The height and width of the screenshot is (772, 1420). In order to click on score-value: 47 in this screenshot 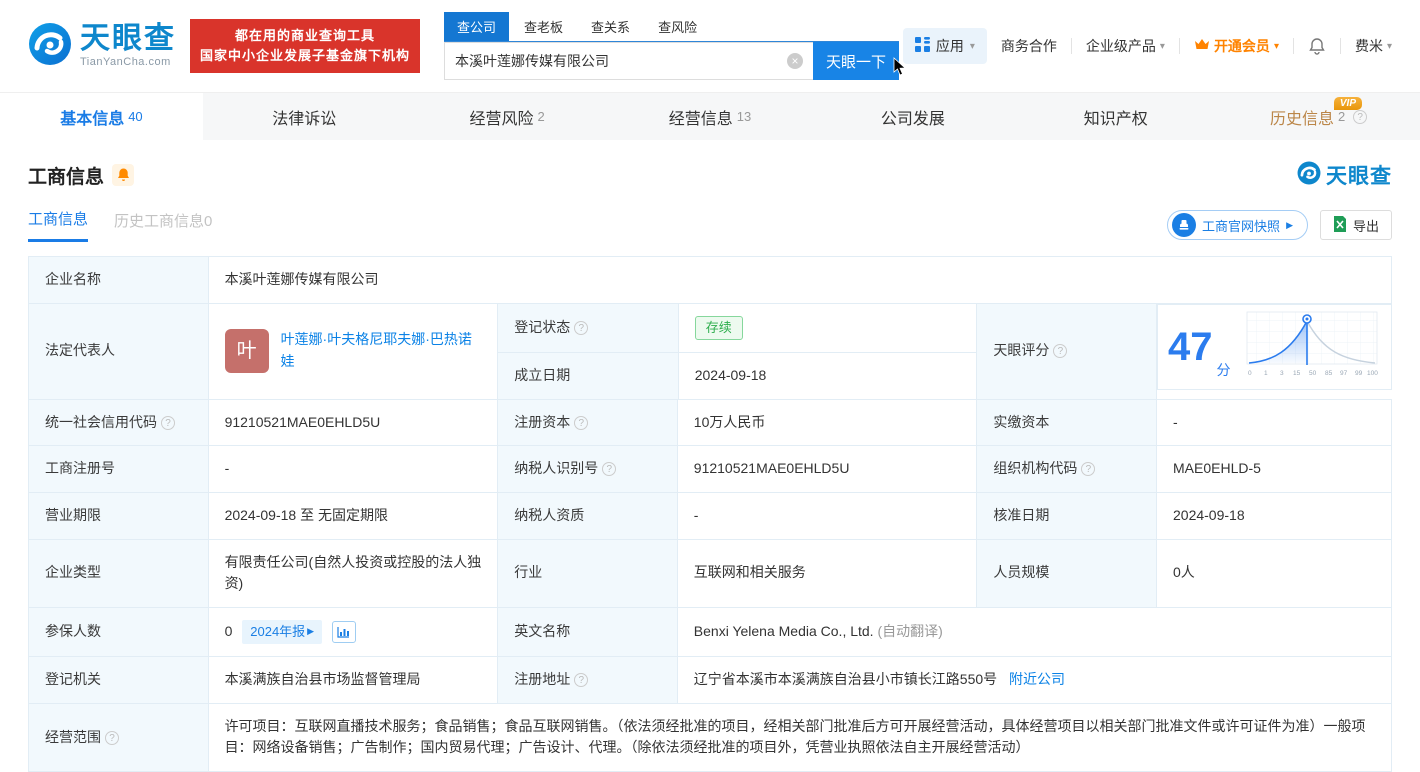, I will do `click(1190, 347)`.